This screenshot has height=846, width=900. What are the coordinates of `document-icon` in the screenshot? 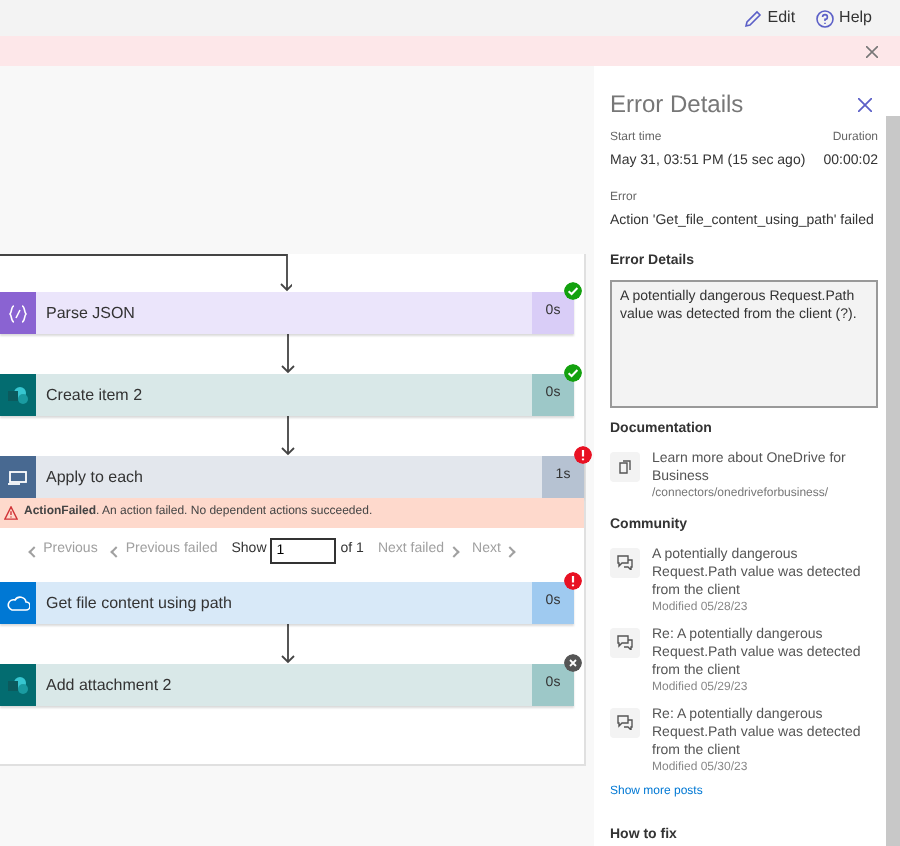 It's located at (625, 467).